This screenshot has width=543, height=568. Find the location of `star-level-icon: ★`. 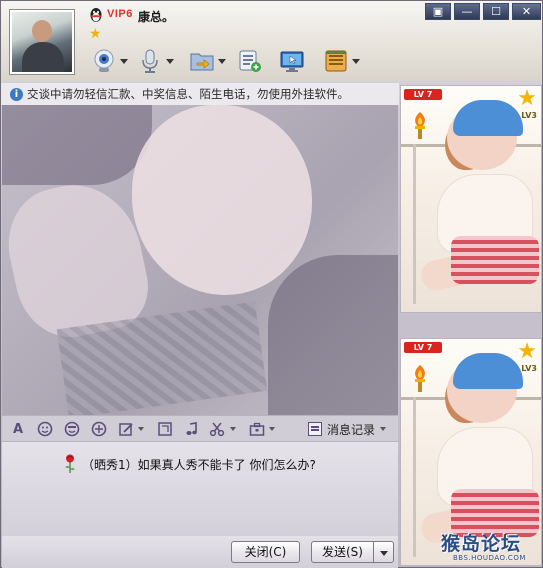

star-level-icon: ★ is located at coordinates (95, 34).